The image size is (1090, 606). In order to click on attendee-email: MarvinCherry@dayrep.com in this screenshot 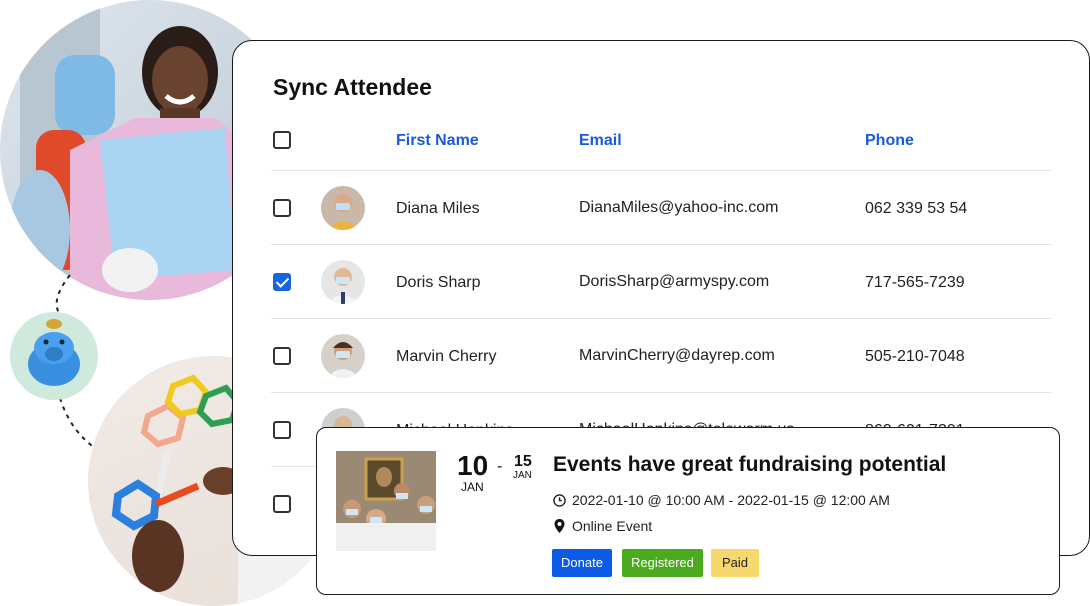, I will do `click(677, 355)`.